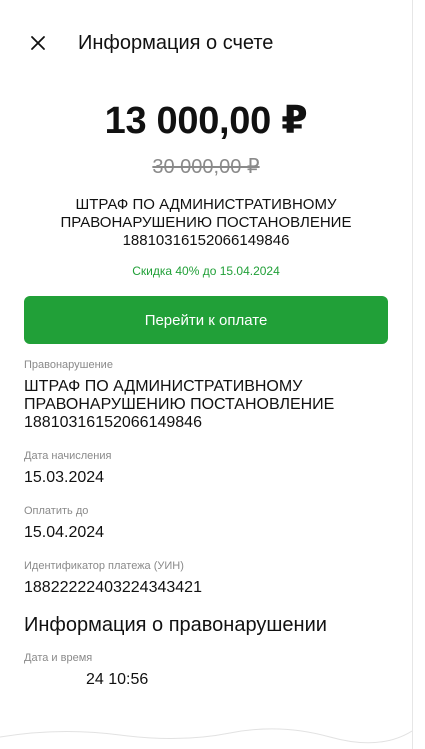  Describe the element at coordinates (68, 456) in the screenshot. I see `field-label: Дата начисления` at that location.